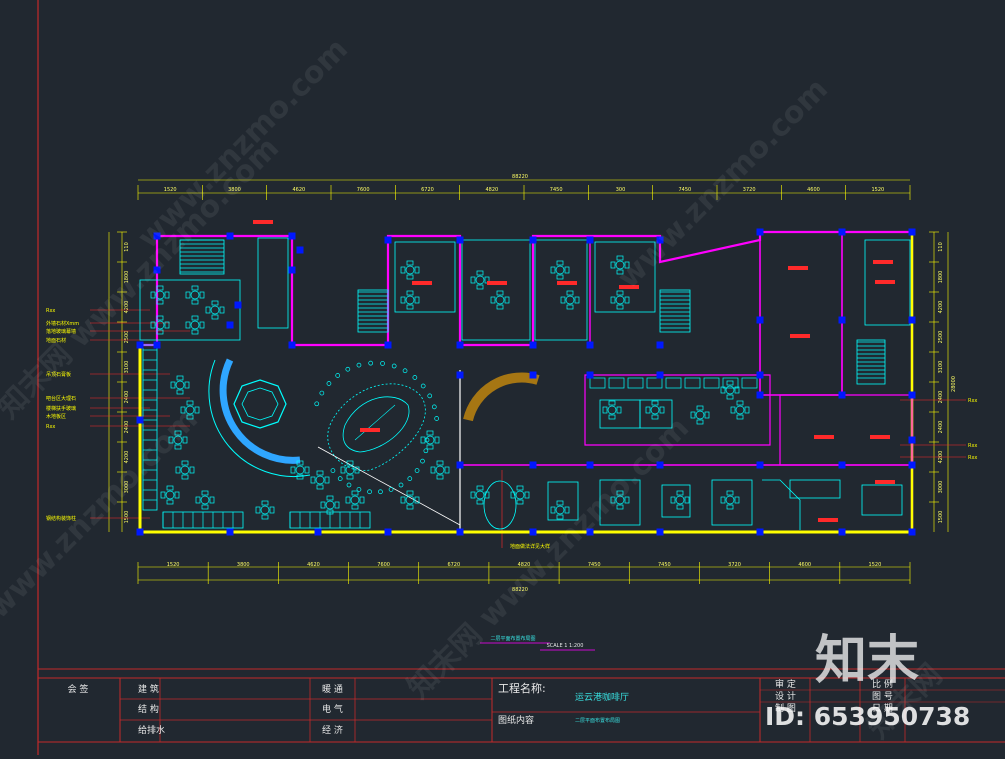  What do you see at coordinates (243, 565) in the screenshot?
I see `bottom-dim-1: 3800` at bounding box center [243, 565].